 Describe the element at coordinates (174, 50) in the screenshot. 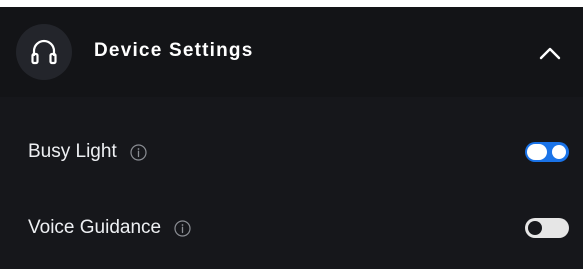

I see `panel-title: Device Settings` at that location.